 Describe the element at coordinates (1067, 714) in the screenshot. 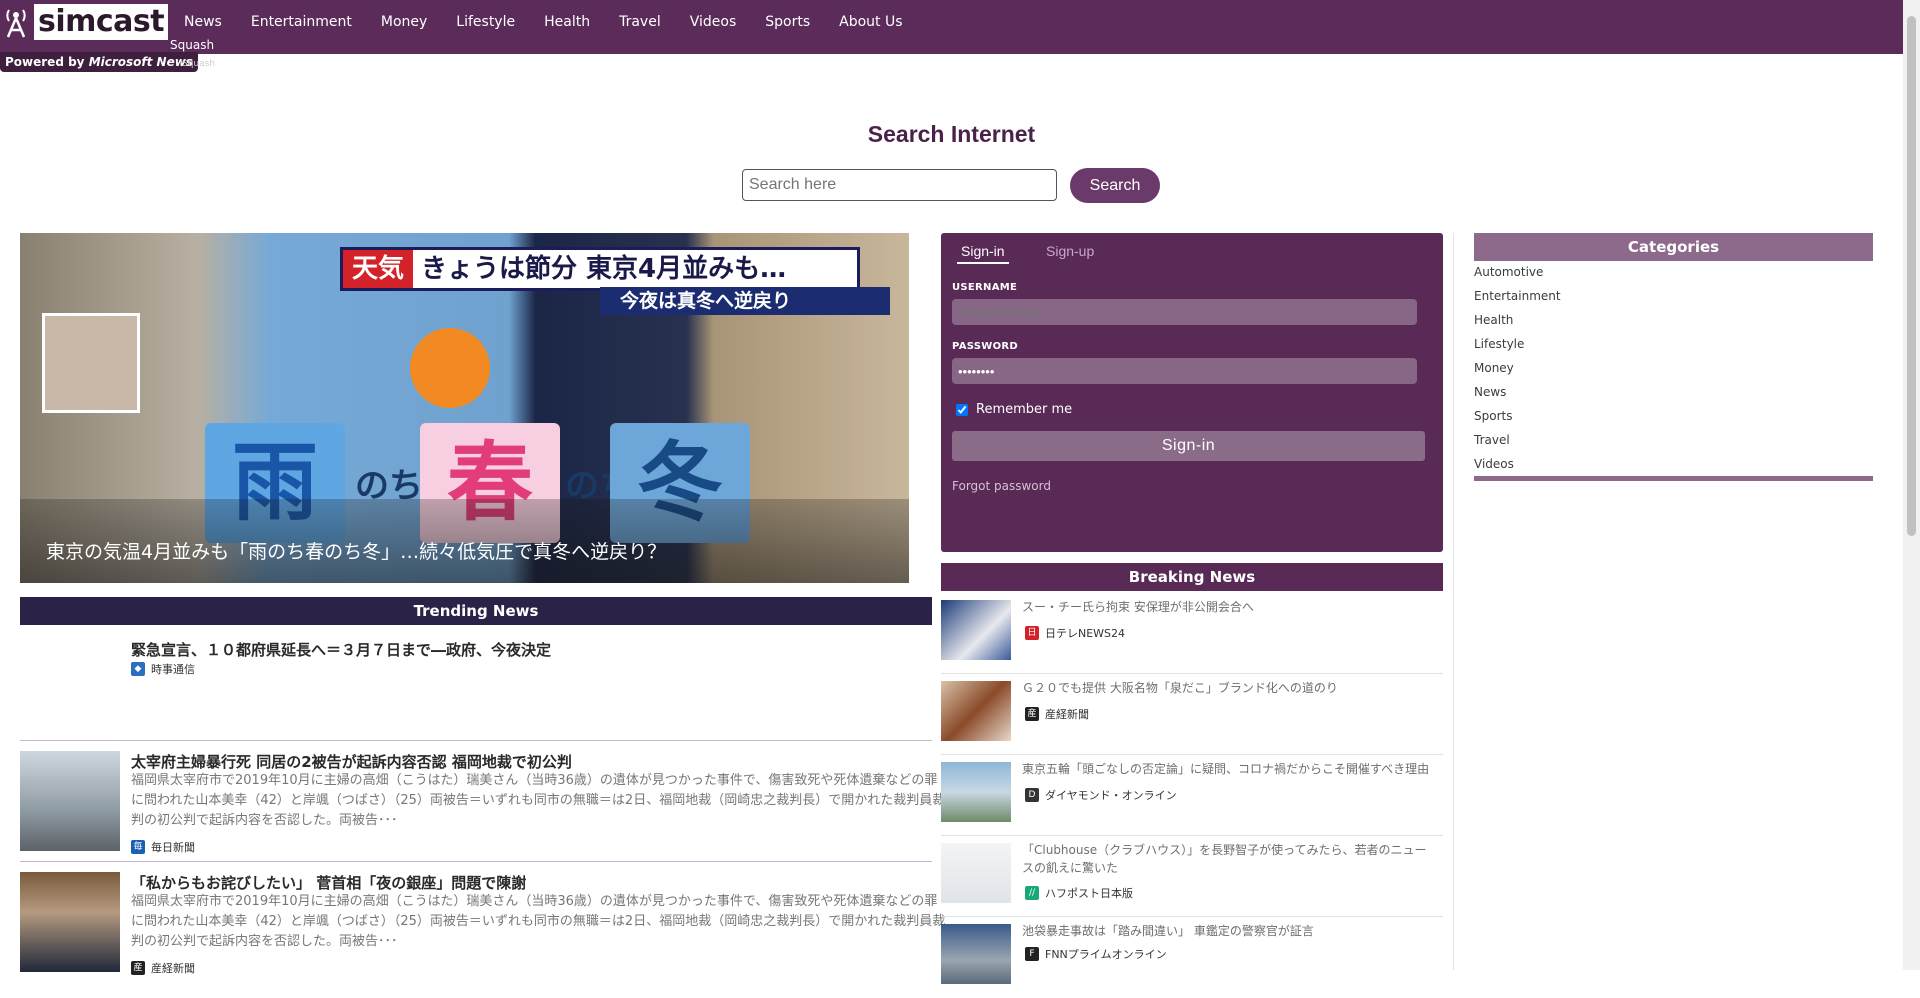

I see `breaking-item-source-name: 産経新聞` at that location.